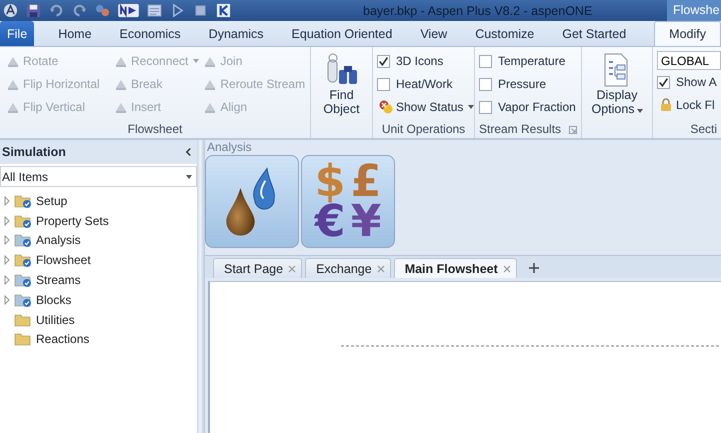 This screenshot has width=721, height=433. What do you see at coordinates (455, 268) in the screenshot?
I see `document-tab: Main Flowsheet` at bounding box center [455, 268].